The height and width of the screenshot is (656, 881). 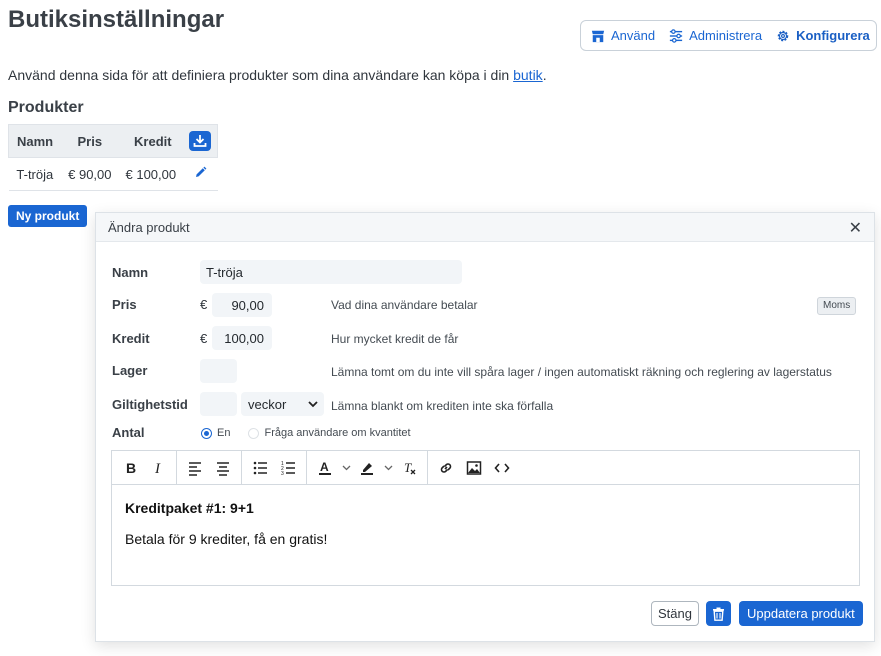 I want to click on quantity-option-ask-label: Fråga användare om kvantitet, so click(x=337, y=433).